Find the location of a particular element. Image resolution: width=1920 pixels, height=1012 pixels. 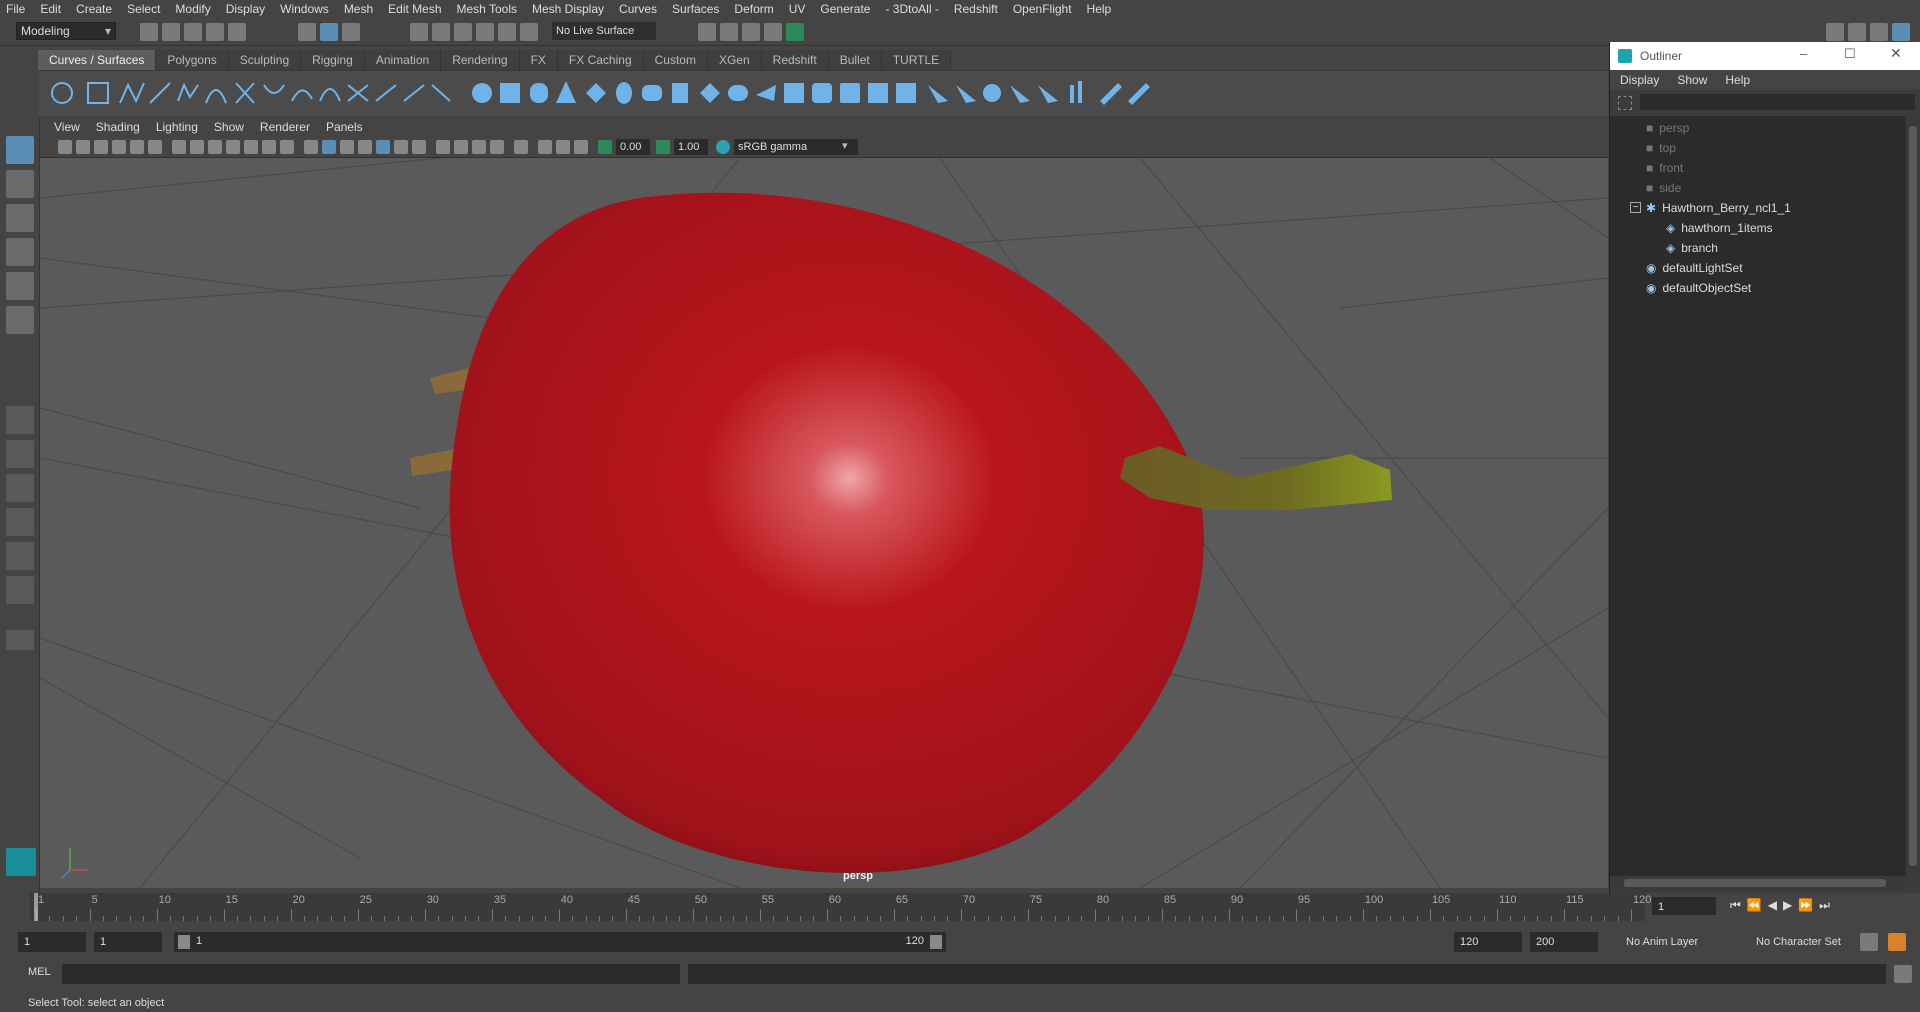

paint-select-tool-icon is located at coordinates (20, 218).